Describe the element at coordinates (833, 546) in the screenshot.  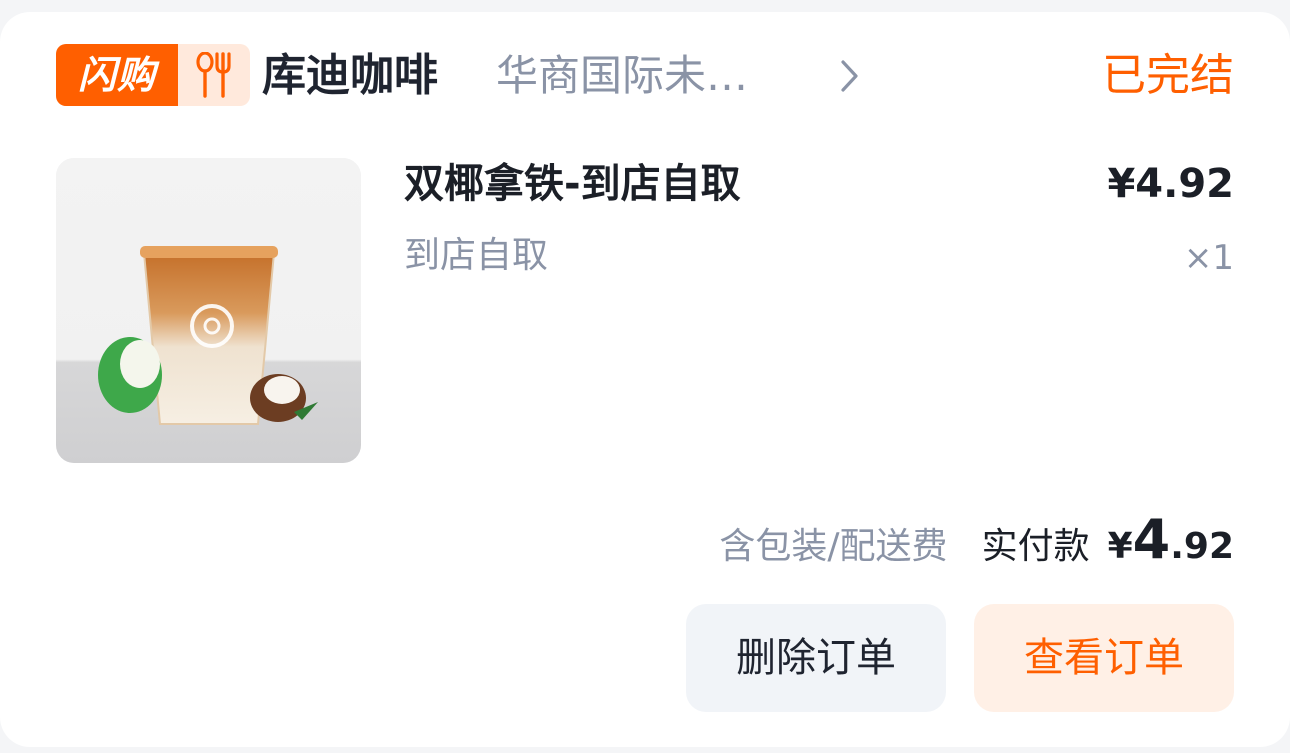
I see `fee-note: 含包装/配送费` at that location.